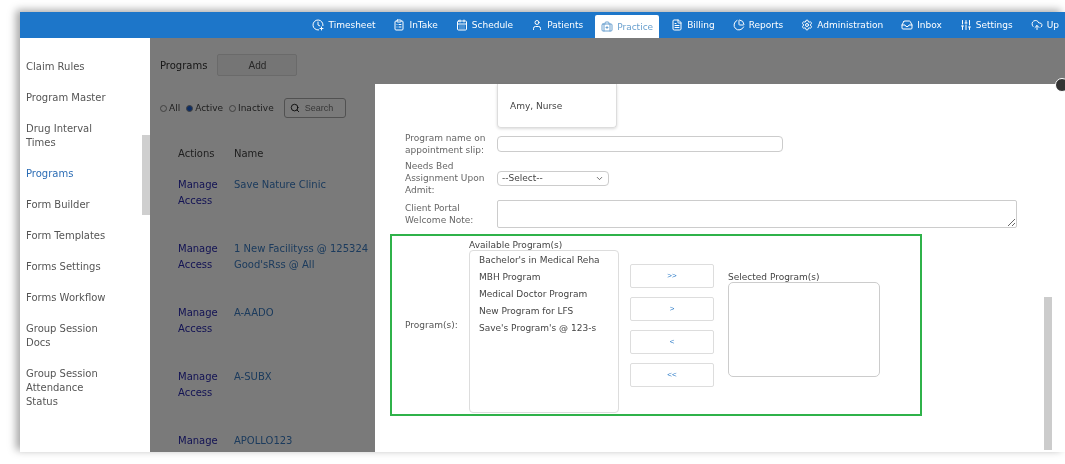 The width and height of the screenshot is (1065, 464). What do you see at coordinates (921, 24) in the screenshot?
I see `nav-tab: Inbox` at bounding box center [921, 24].